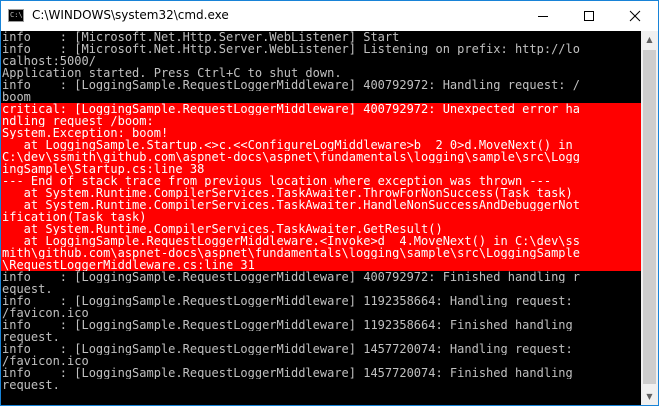  I want to click on scroll-thumb, so click(649, 217).